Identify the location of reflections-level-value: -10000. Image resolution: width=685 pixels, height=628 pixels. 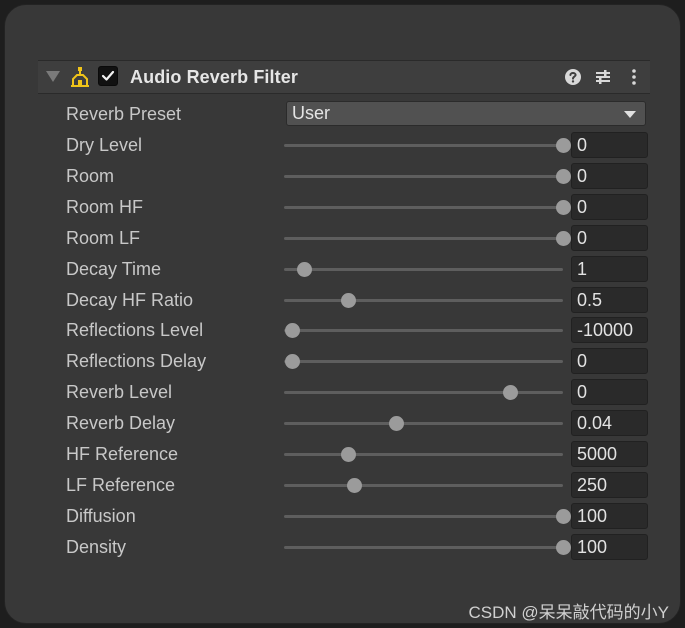
(605, 330).